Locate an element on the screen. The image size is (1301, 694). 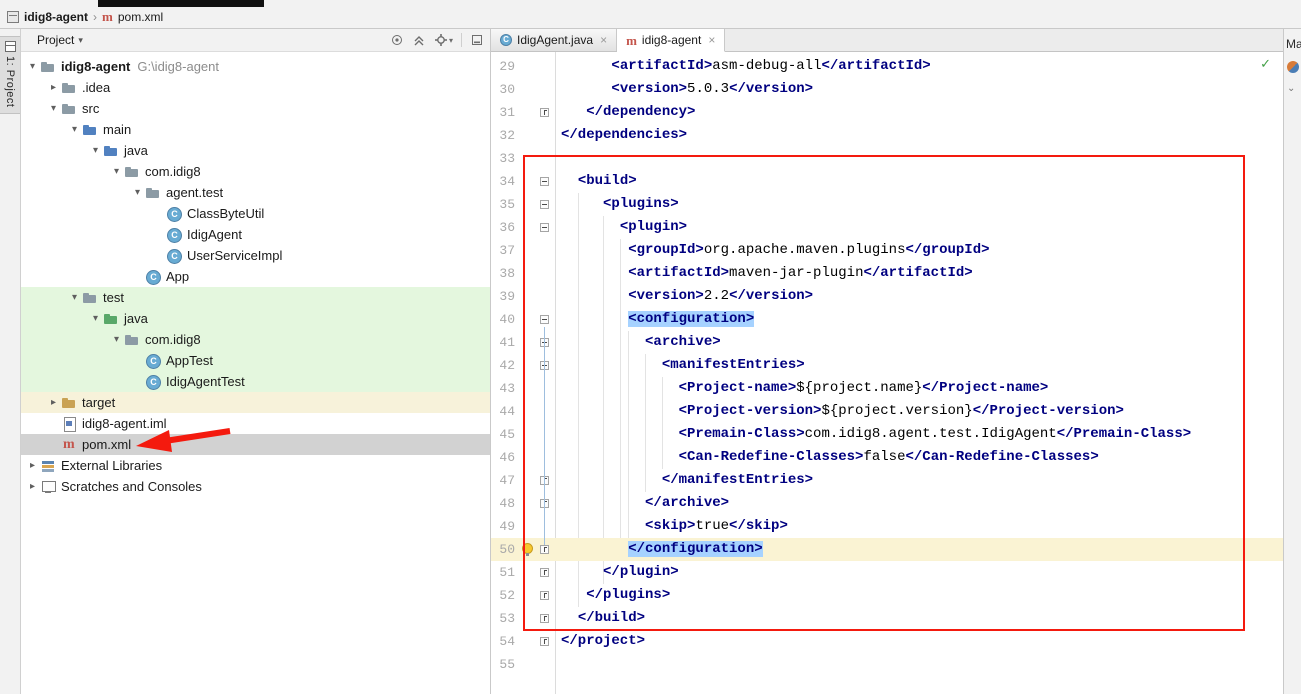
chevron-down-icon: ⌄ is located at coordinates (1291, 88).